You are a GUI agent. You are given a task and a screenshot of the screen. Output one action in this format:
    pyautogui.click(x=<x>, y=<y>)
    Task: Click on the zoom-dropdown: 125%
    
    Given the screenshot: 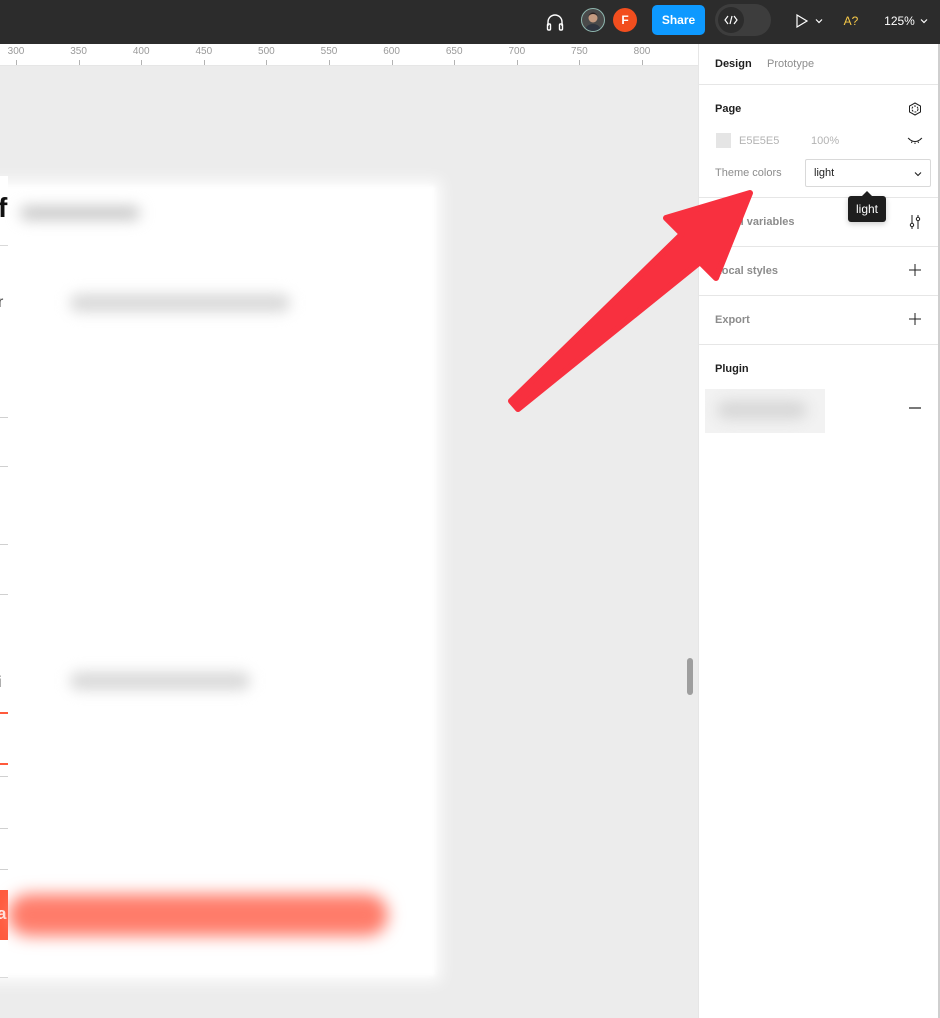 What is the action you would take?
    pyautogui.click(x=906, y=21)
    